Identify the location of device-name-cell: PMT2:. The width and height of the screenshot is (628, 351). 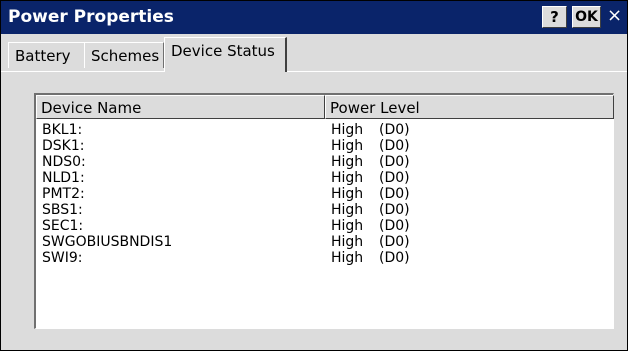
(63, 194).